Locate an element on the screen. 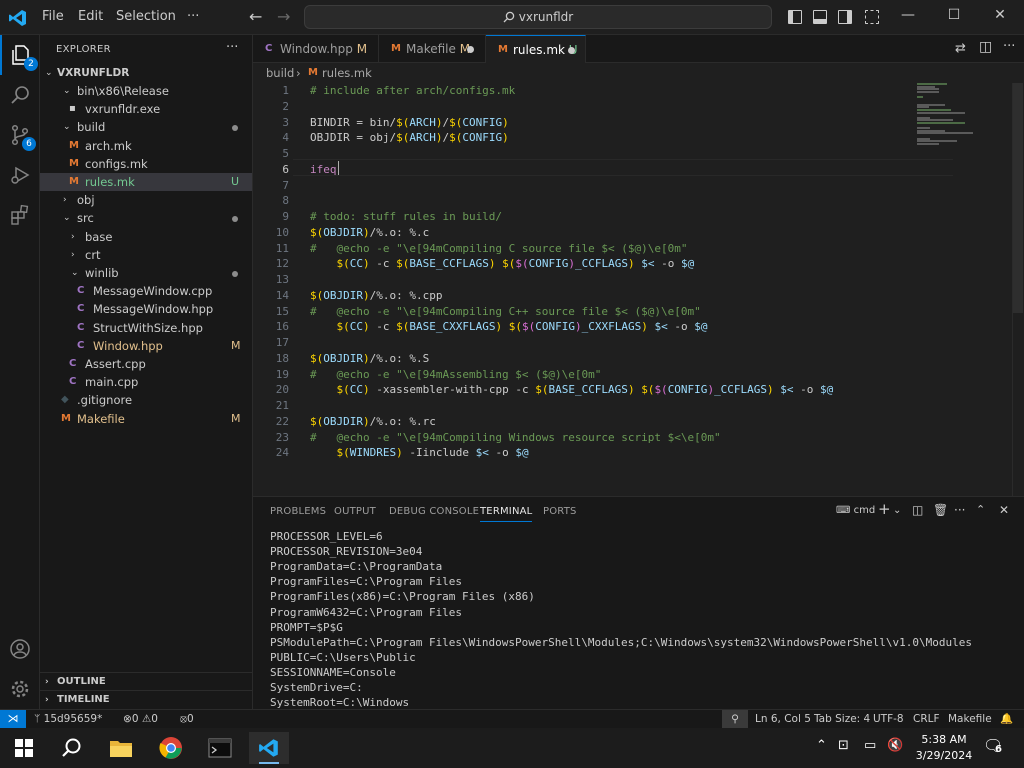  back-arrow-icon: ← is located at coordinates (255, 16).